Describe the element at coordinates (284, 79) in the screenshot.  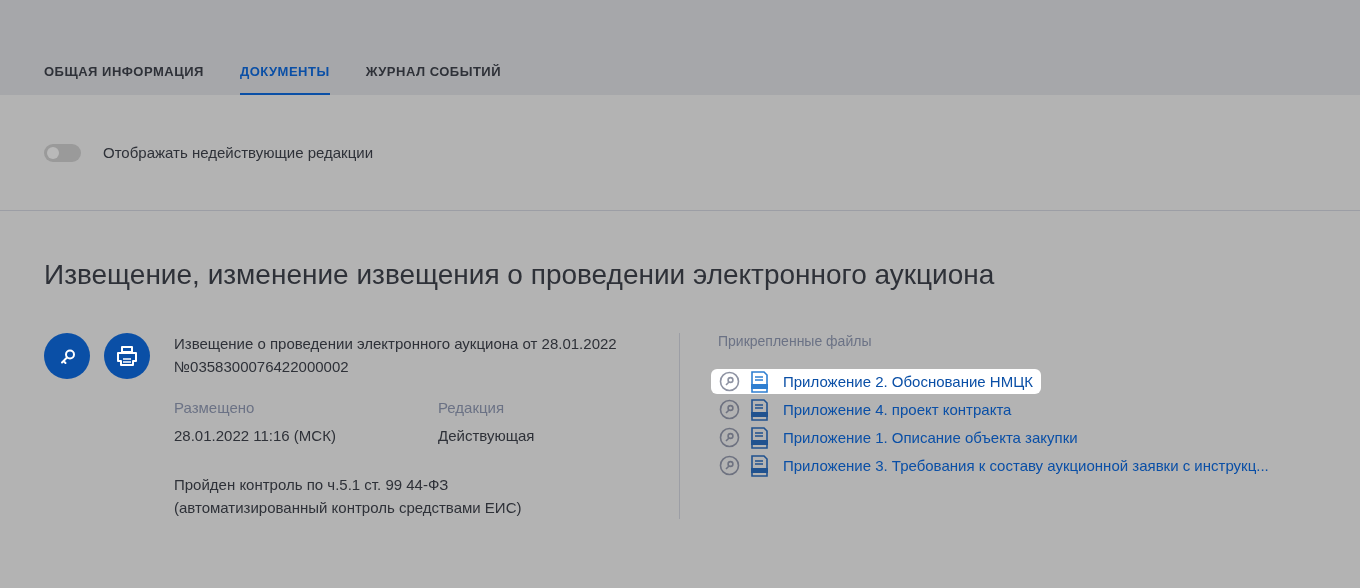
I see `tab: ДОКУМЕНТЫ` at that location.